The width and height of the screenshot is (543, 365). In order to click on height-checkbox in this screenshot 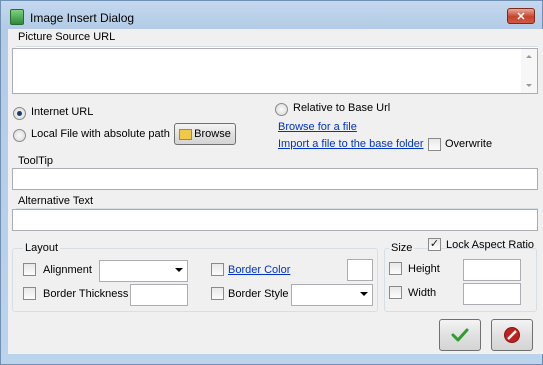, I will do `click(395, 268)`.